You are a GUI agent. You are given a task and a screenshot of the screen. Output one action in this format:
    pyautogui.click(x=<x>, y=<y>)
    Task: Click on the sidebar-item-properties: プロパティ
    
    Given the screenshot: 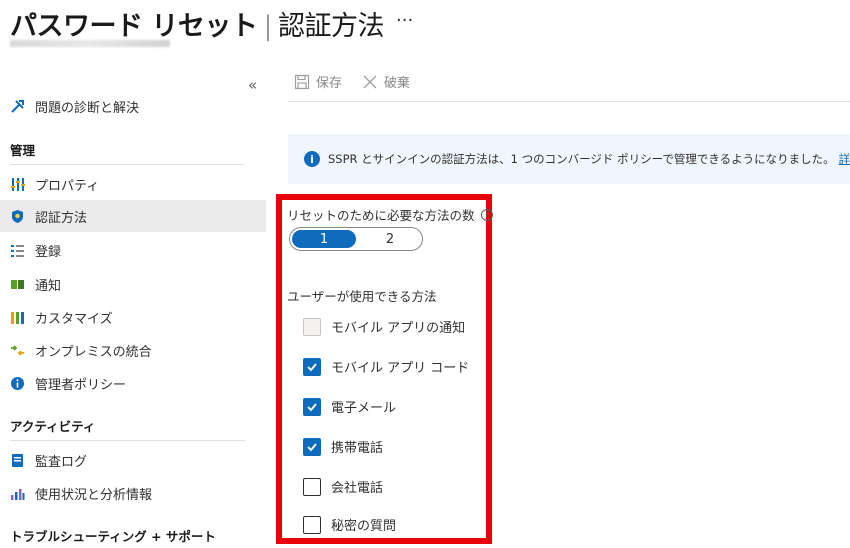 What is the action you would take?
    pyautogui.click(x=133, y=184)
    